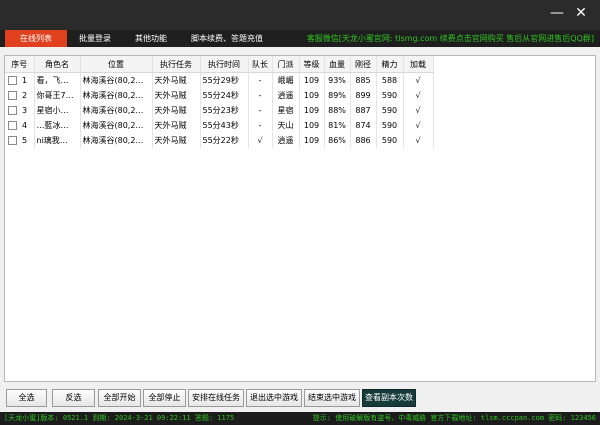 The width and height of the screenshot is (600, 425). What do you see at coordinates (337, 80) in the screenshot?
I see `hp: 93%` at bounding box center [337, 80].